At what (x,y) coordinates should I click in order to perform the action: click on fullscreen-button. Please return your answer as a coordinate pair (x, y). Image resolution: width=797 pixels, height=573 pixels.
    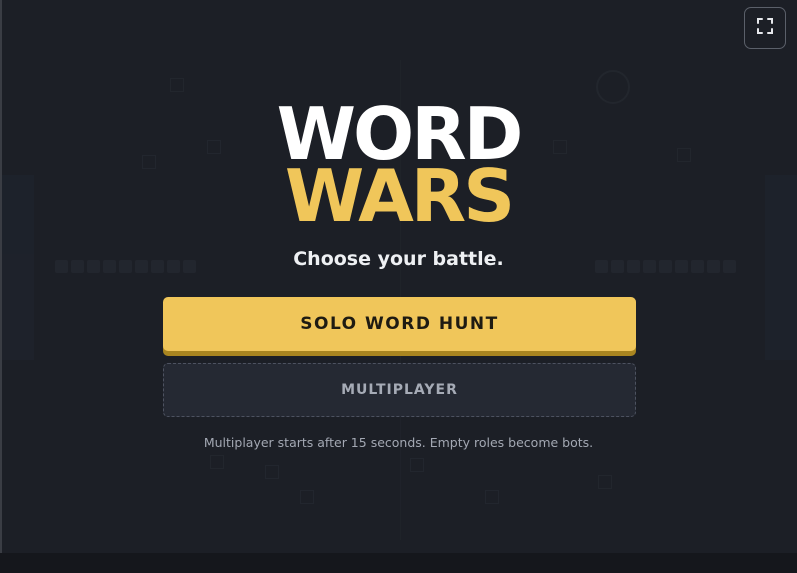
    Looking at the image, I should click on (765, 28).